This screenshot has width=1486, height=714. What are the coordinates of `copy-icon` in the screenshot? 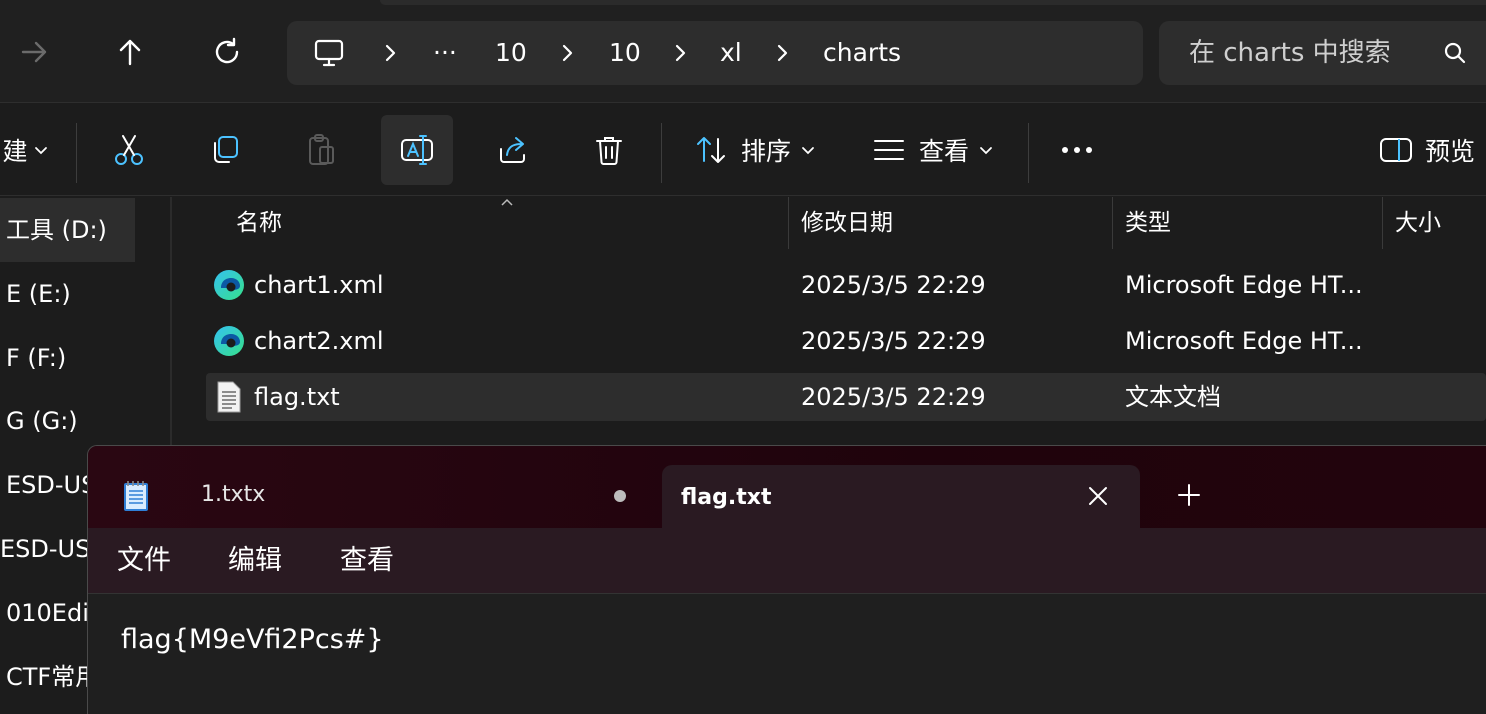 It's located at (225, 150).